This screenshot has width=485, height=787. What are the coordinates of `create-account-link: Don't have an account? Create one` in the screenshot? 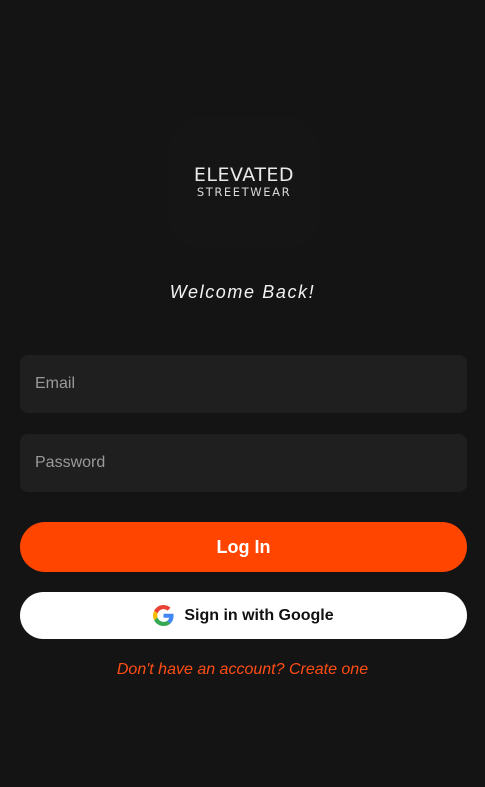 It's located at (242, 670).